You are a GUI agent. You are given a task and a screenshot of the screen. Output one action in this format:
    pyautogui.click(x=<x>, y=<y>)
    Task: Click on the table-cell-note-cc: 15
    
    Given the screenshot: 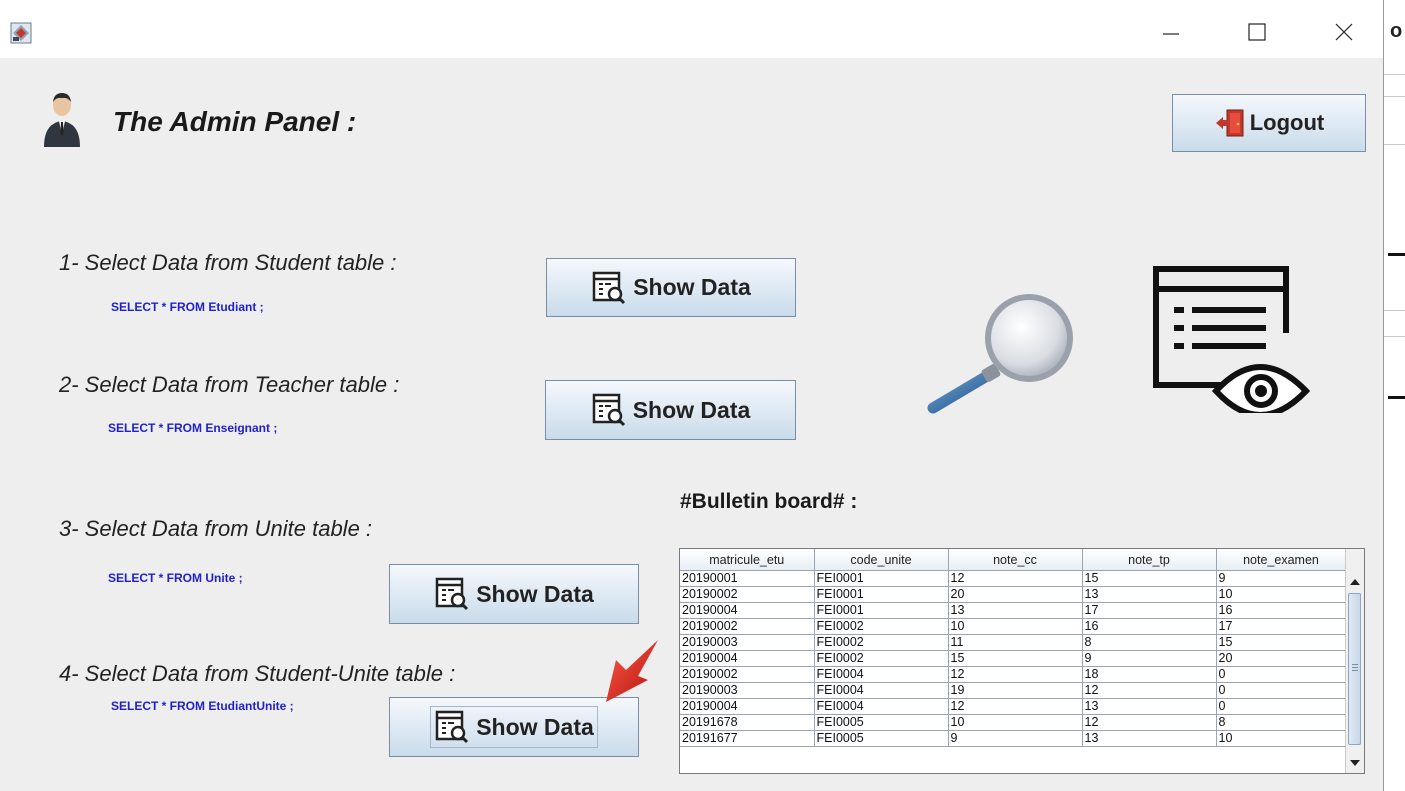 What is the action you would take?
    pyautogui.click(x=1015, y=658)
    